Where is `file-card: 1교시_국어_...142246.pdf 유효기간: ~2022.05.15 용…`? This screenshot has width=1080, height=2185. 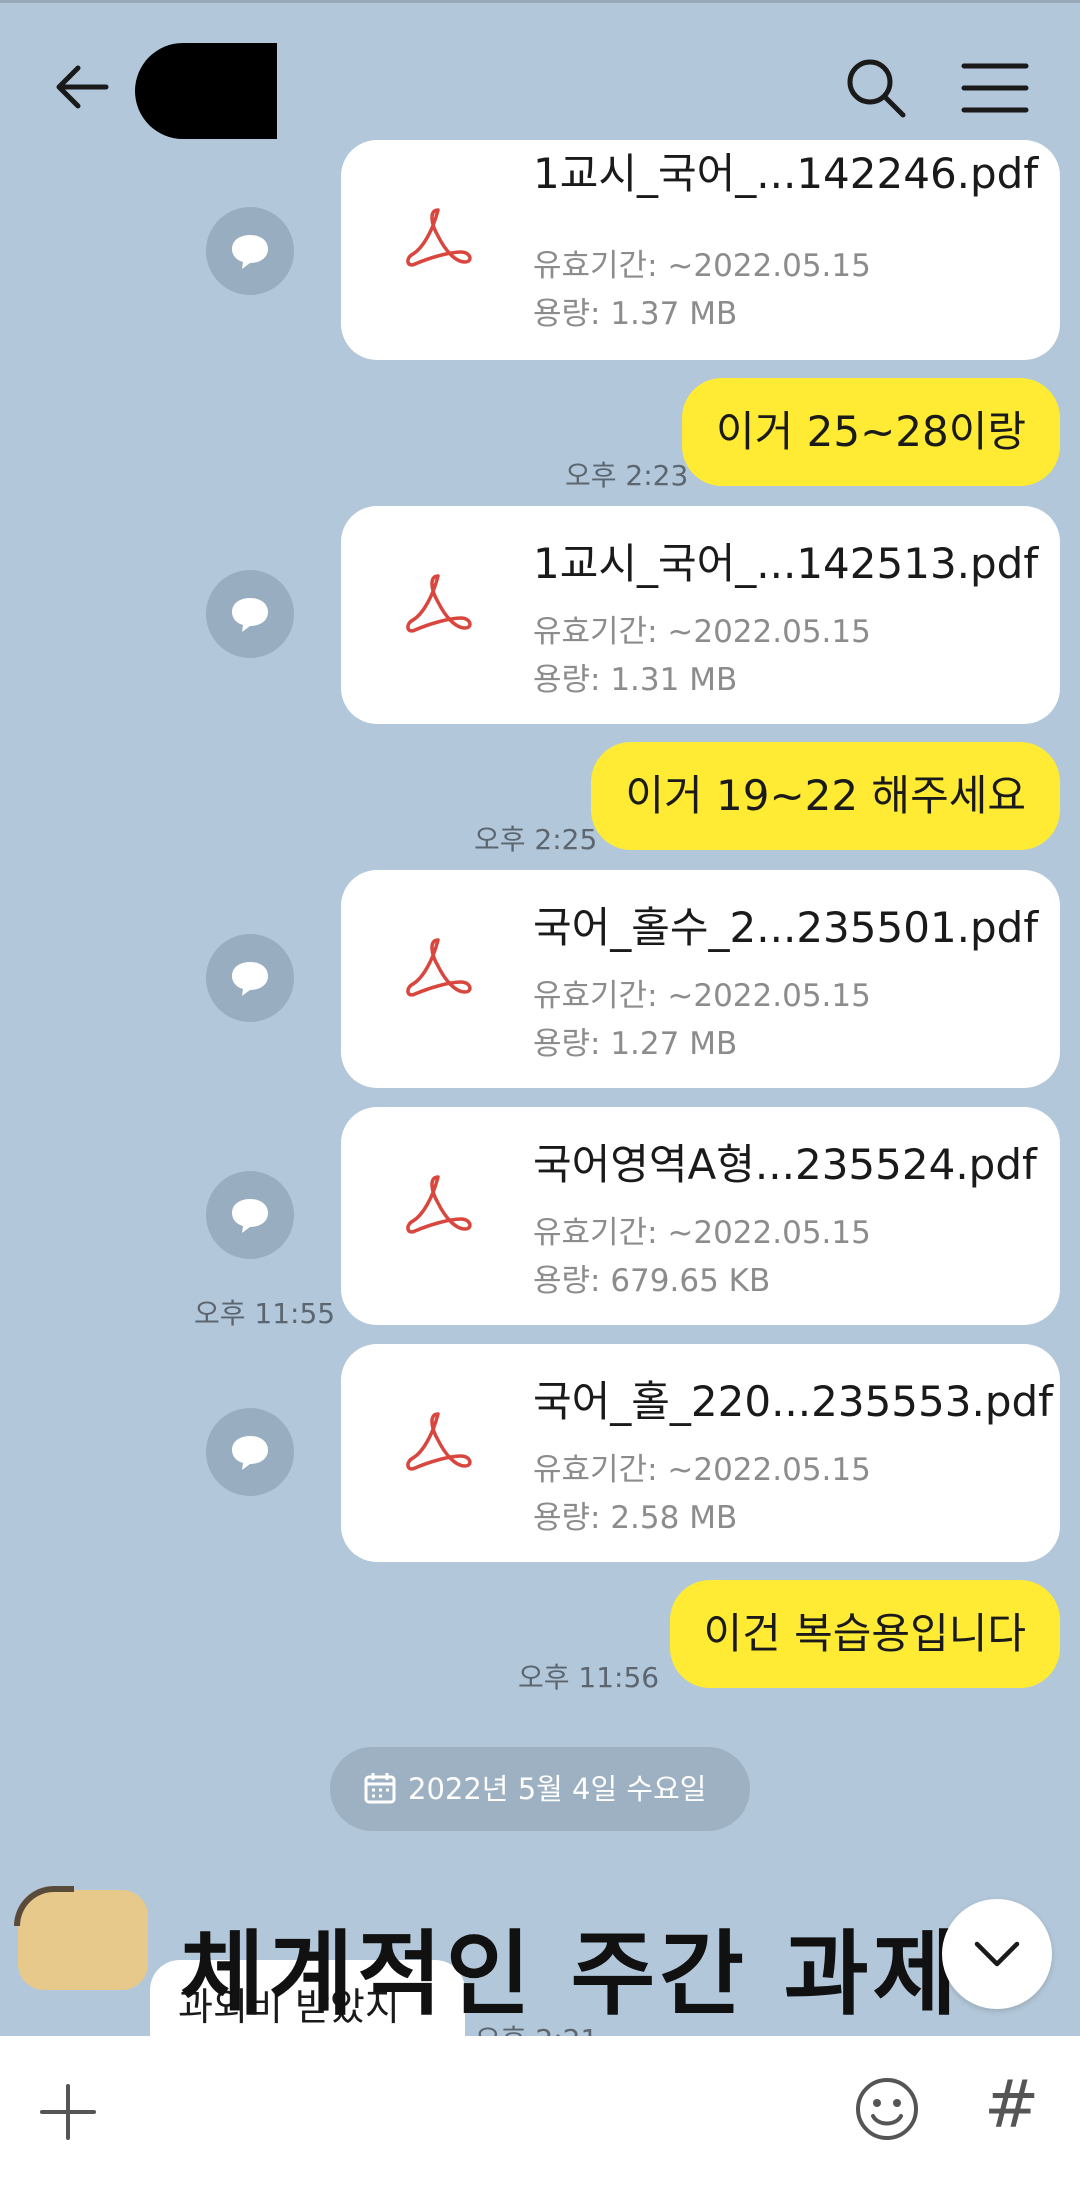
file-card: 1교시_국어_...142246.pdf 유효기간: ~2022.05.15 용… is located at coordinates (700, 250).